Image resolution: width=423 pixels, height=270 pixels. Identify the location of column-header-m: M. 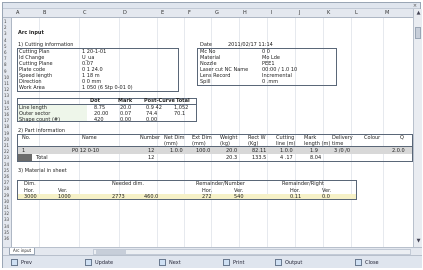
(387, 13).